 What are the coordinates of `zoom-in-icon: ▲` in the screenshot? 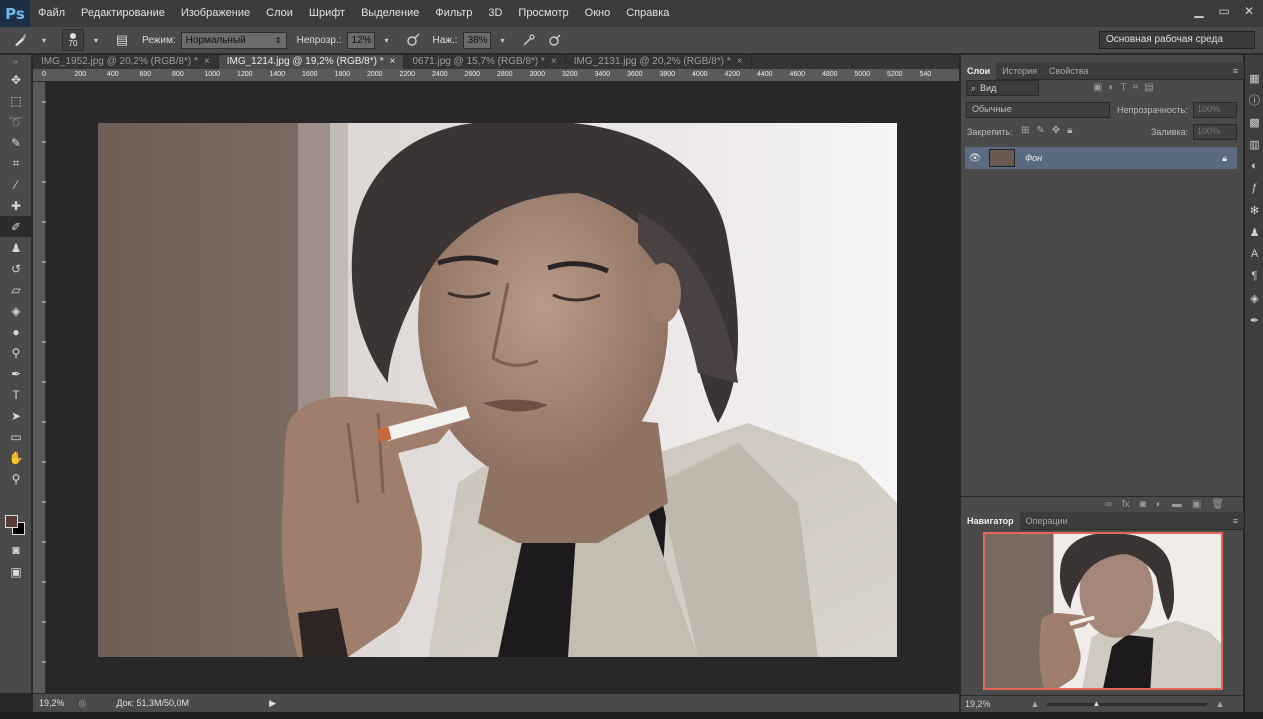 It's located at (1219, 704).